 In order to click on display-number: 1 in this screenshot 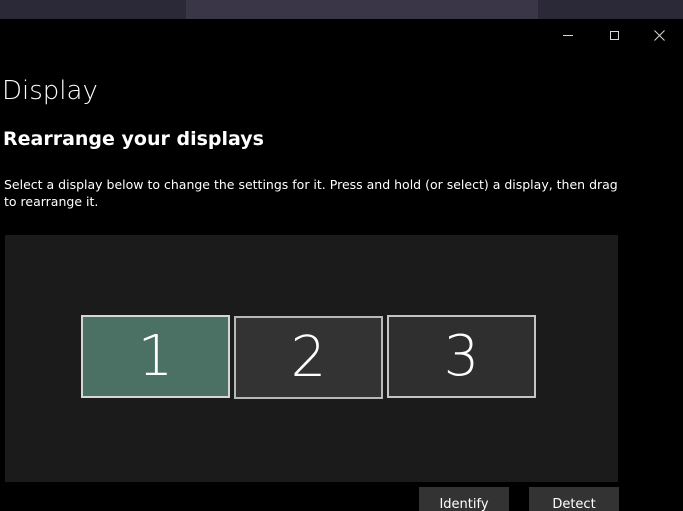, I will do `click(155, 356)`.